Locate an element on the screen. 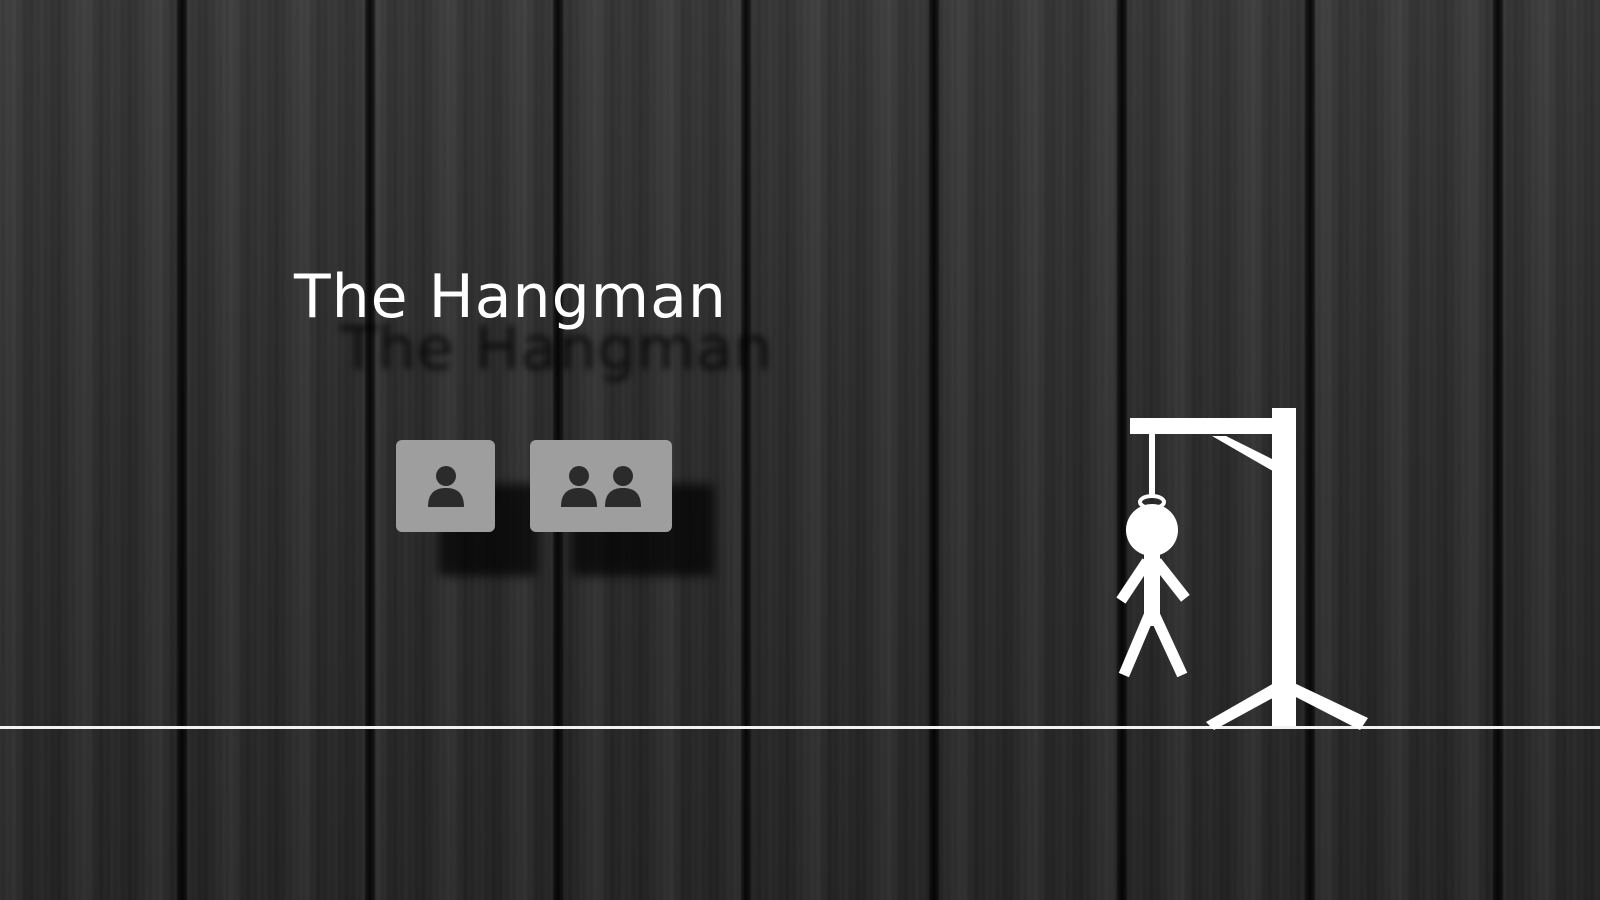 The width and height of the screenshot is (1600, 900). gallows-base-right is located at coordinates (1329, 706).